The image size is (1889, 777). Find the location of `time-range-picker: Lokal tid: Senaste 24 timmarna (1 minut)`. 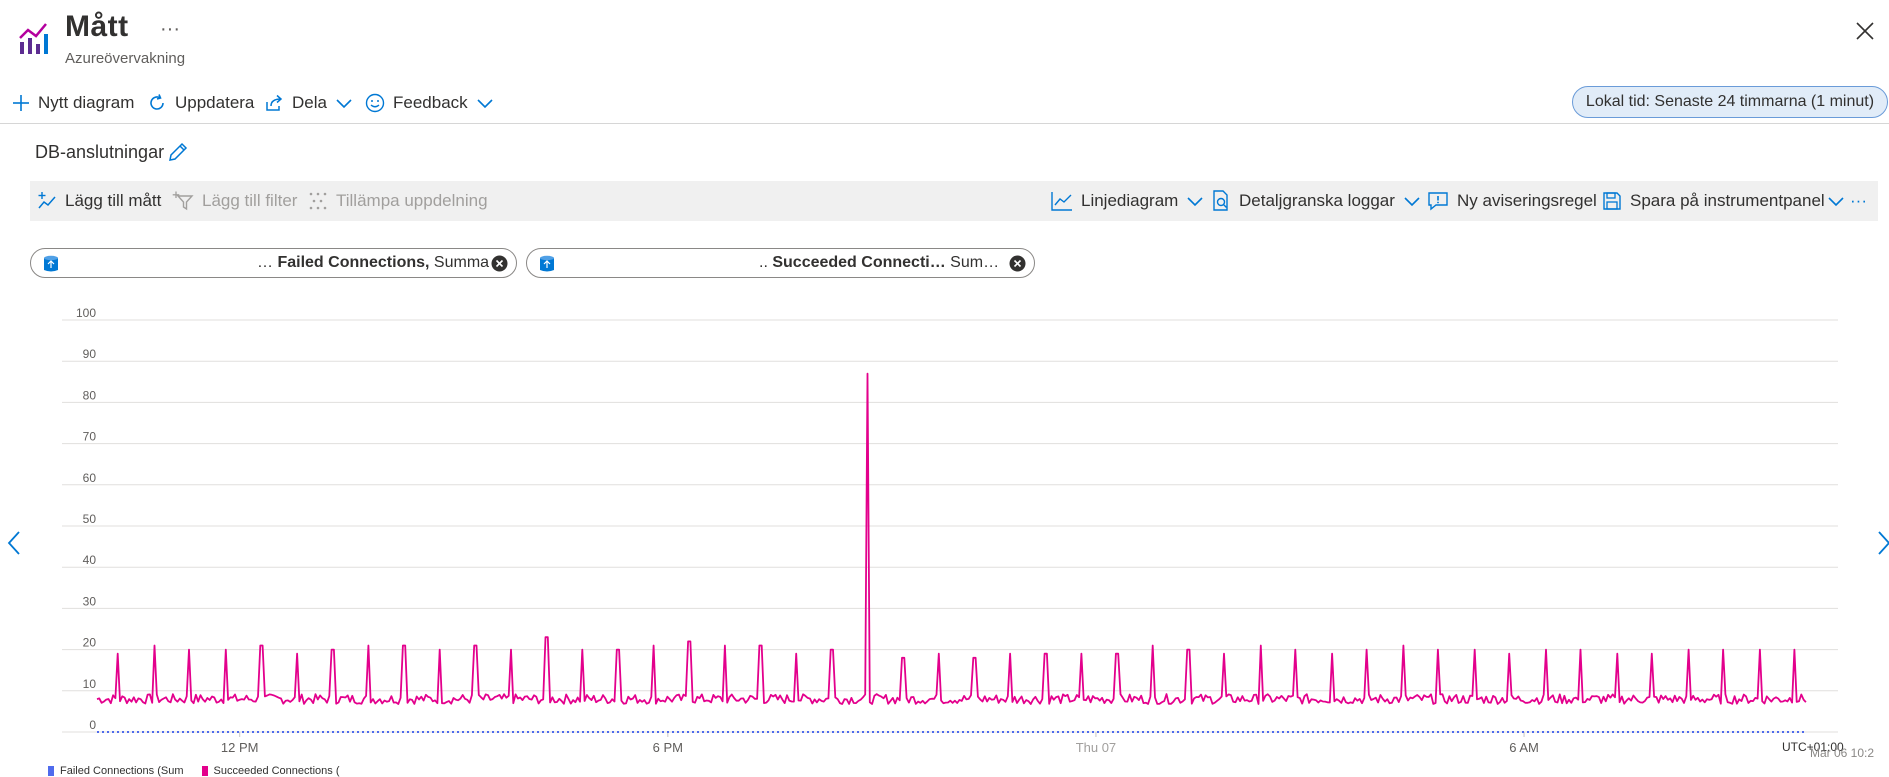

time-range-picker: Lokal tid: Senaste 24 timmarna (1 minut) is located at coordinates (1730, 102).